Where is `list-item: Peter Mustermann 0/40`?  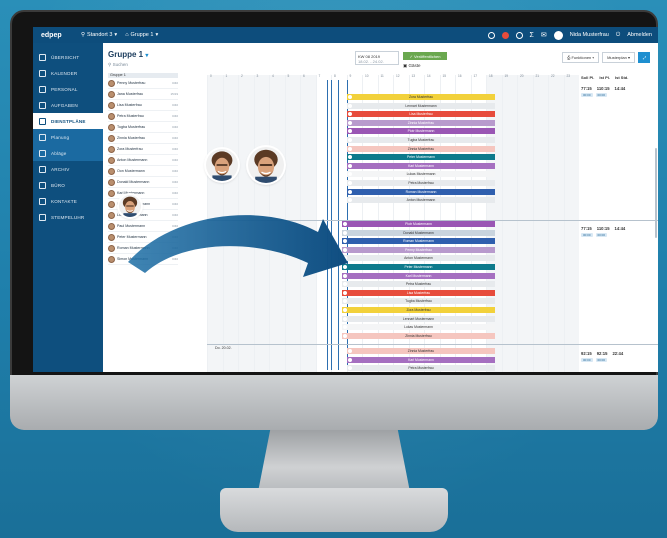
list-item: Peter Mustermann 0/40 is located at coordinates (143, 237).